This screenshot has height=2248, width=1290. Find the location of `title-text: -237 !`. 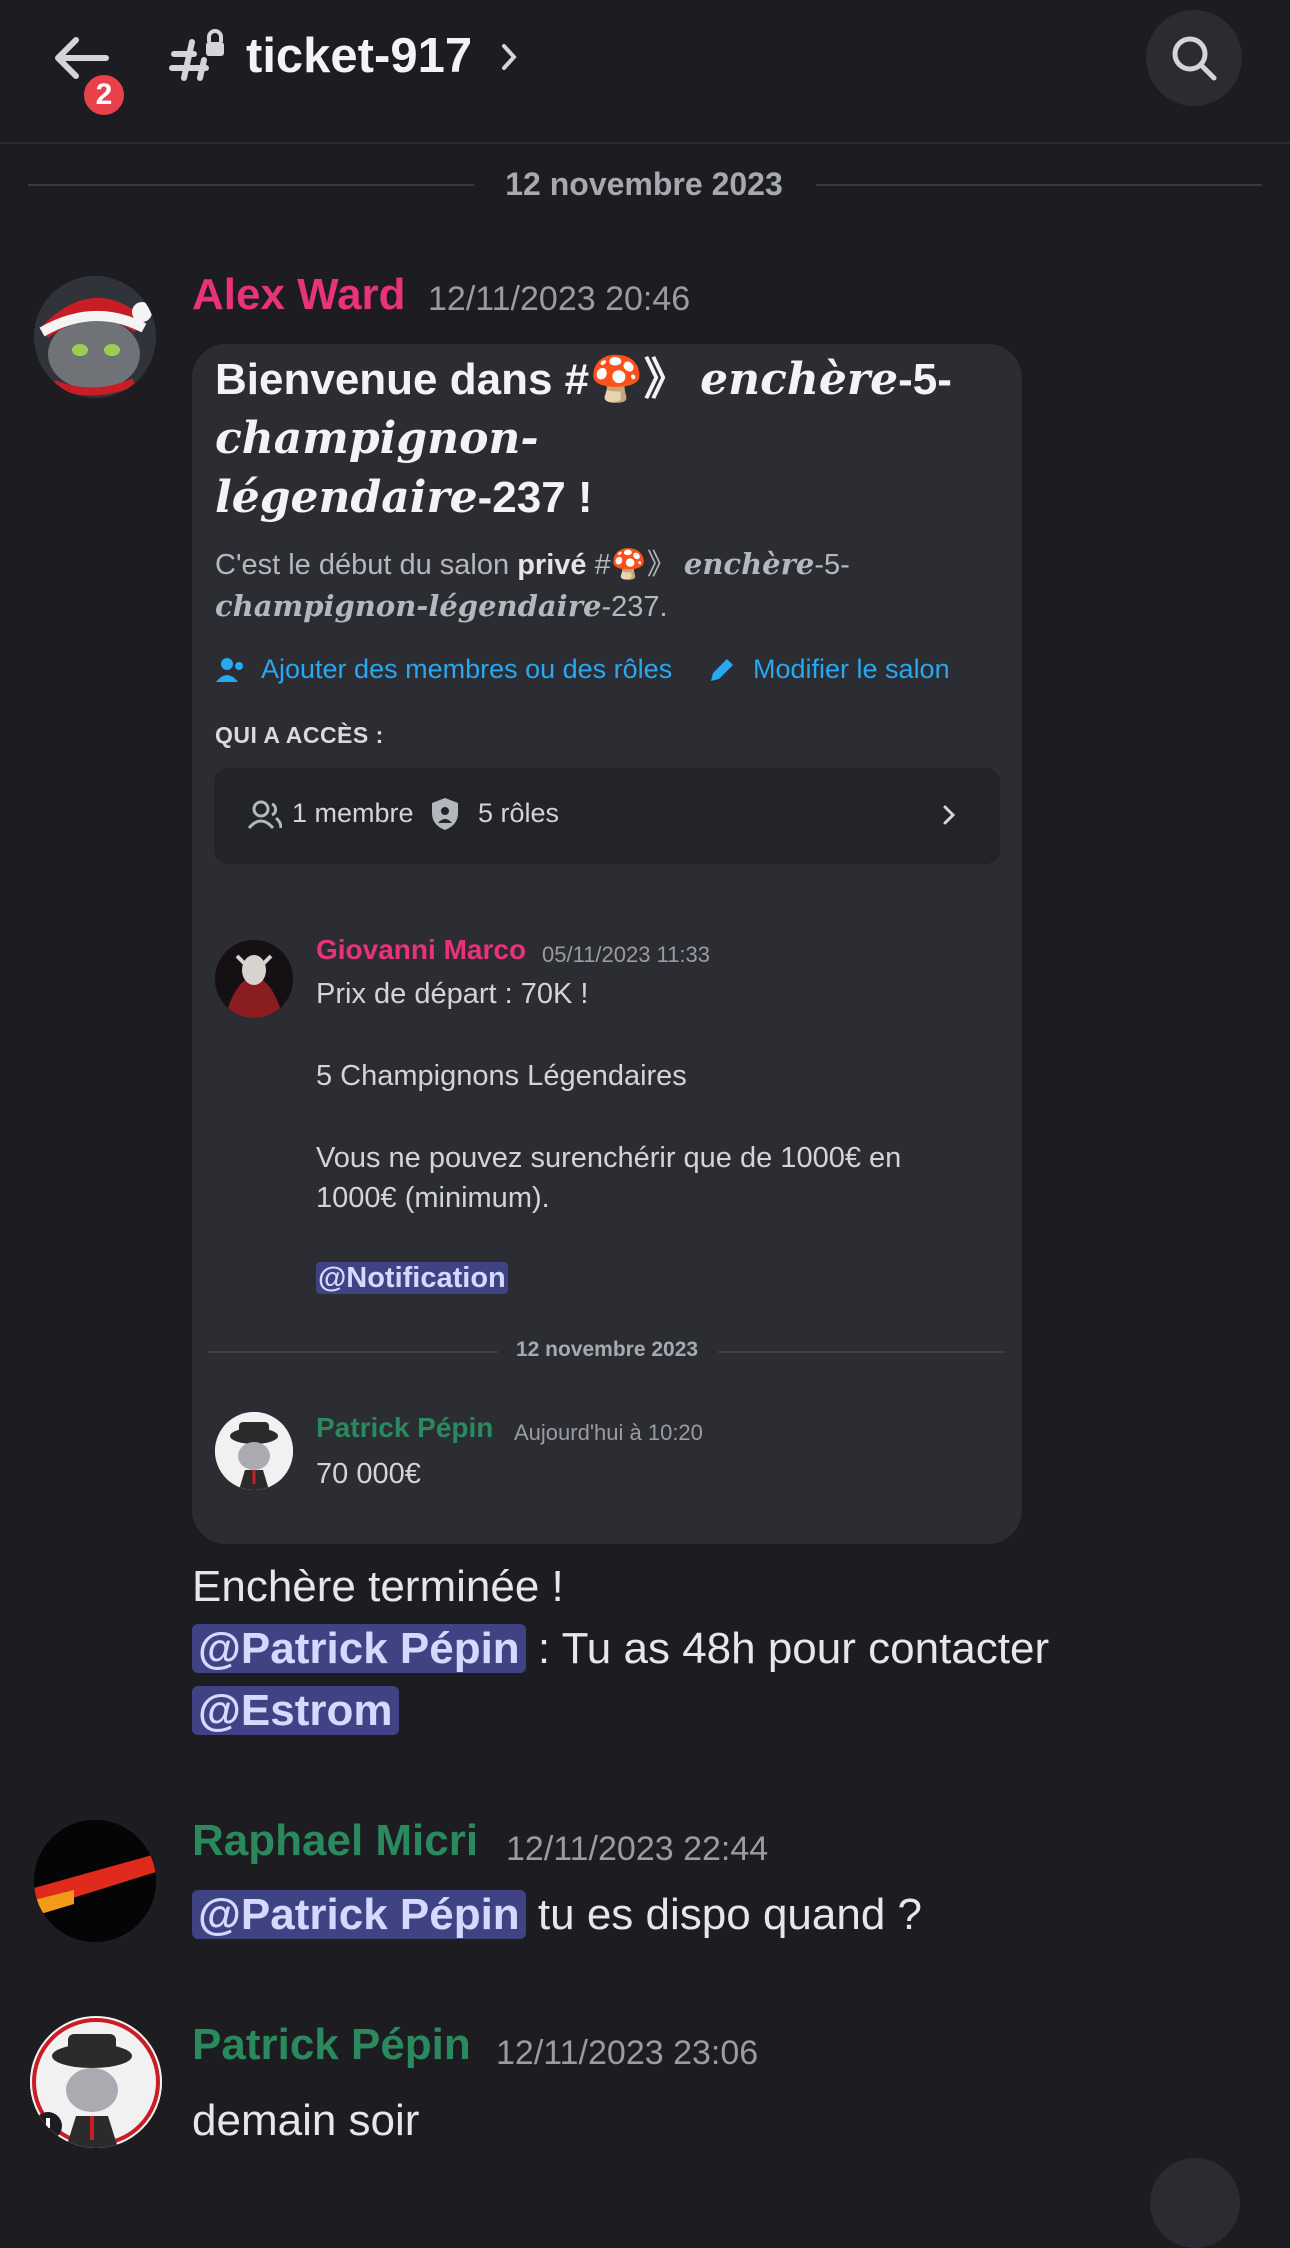

title-text: -237 ! is located at coordinates (535, 497).